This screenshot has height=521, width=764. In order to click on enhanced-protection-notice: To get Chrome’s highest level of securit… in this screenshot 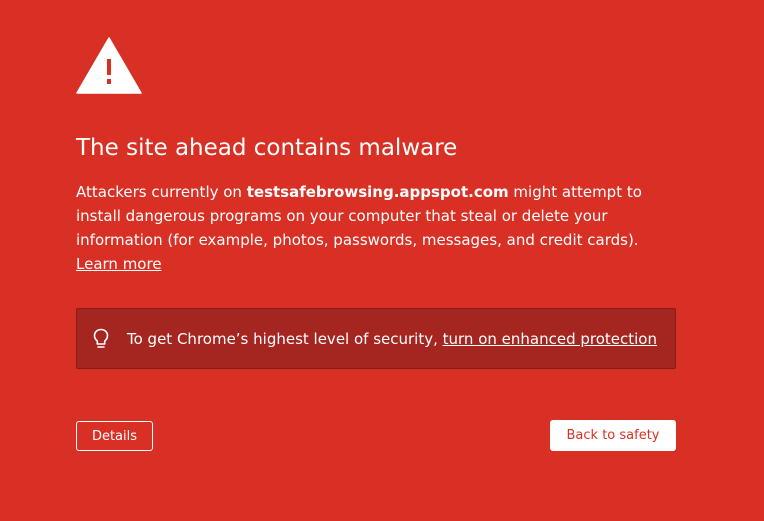, I will do `click(376, 338)`.